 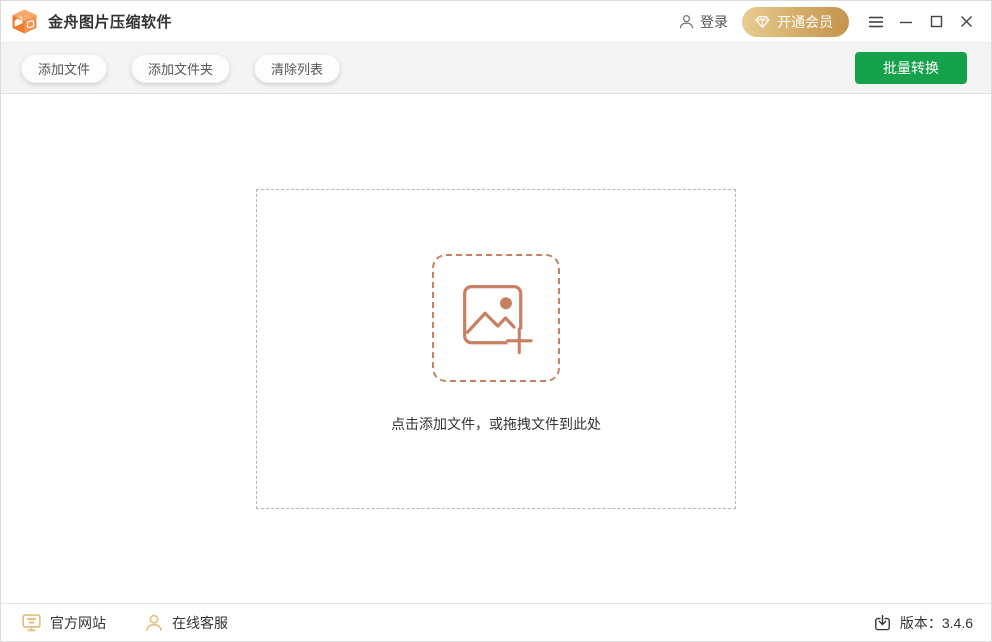 I want to click on user-icon, so click(x=686, y=21).